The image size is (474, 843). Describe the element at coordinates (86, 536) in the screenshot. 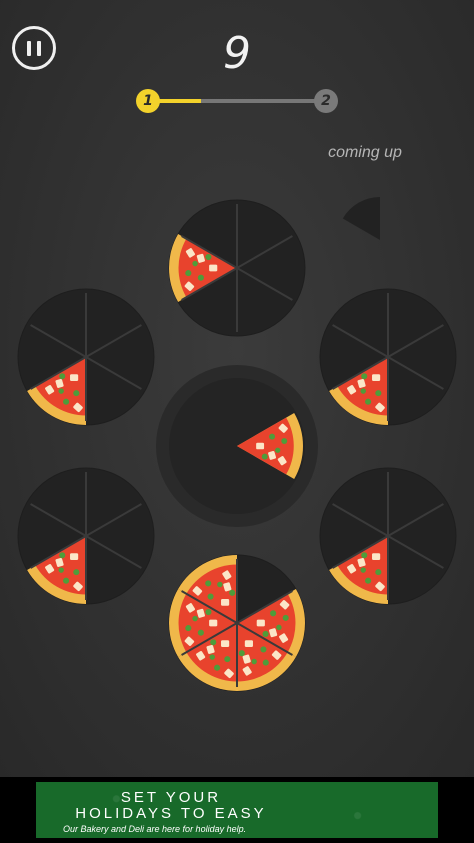

I see `plate-lower-left` at that location.